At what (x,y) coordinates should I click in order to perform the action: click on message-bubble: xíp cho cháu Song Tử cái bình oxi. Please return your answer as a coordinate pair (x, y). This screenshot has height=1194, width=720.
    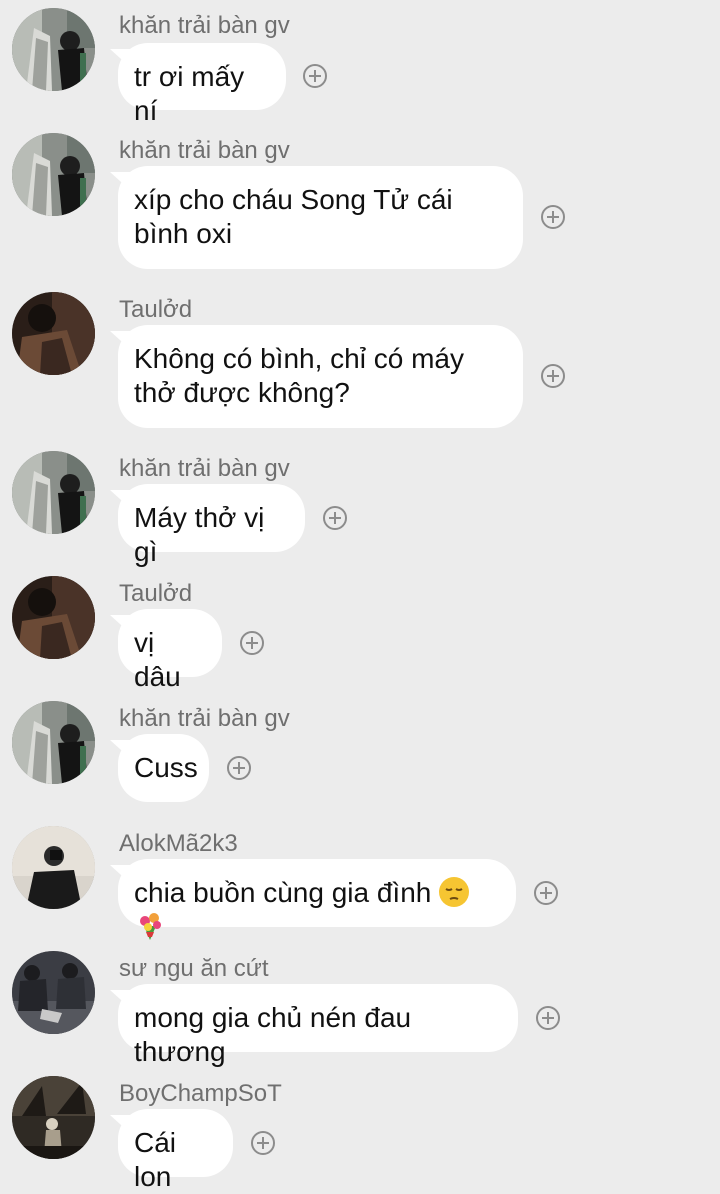
    Looking at the image, I should click on (320, 217).